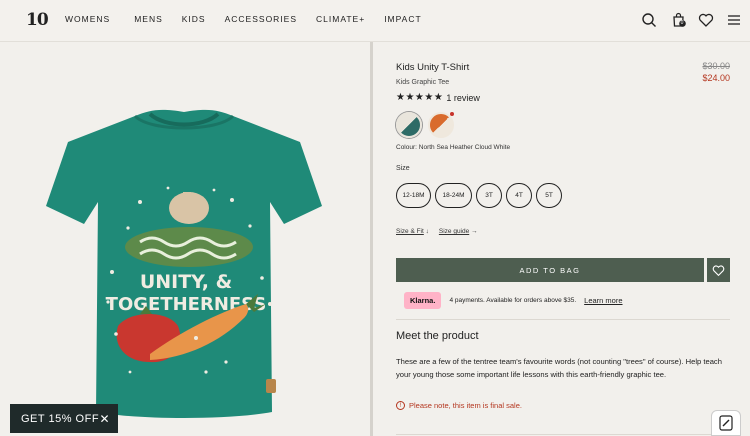  What do you see at coordinates (463, 98) in the screenshot?
I see `review-count: 1 review` at bounding box center [463, 98].